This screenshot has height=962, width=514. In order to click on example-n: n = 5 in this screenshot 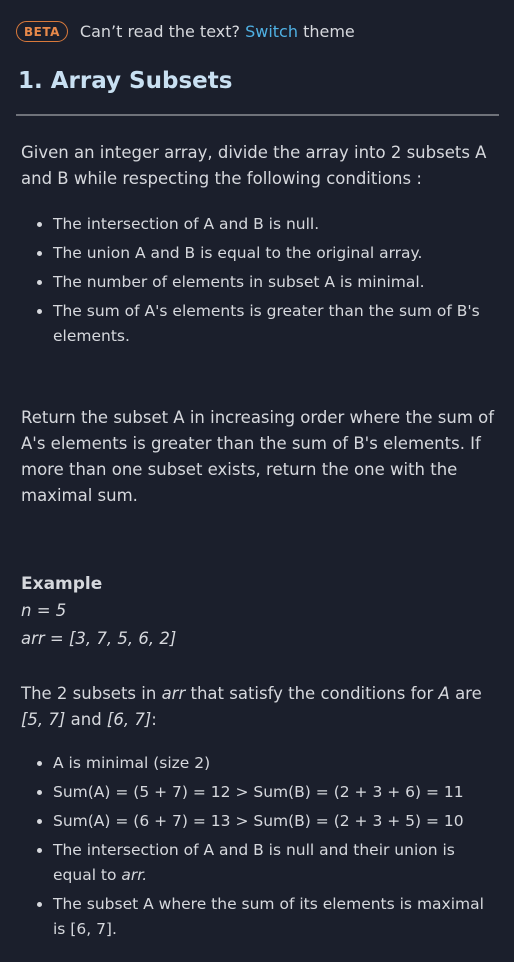, I will do `click(44, 610)`.